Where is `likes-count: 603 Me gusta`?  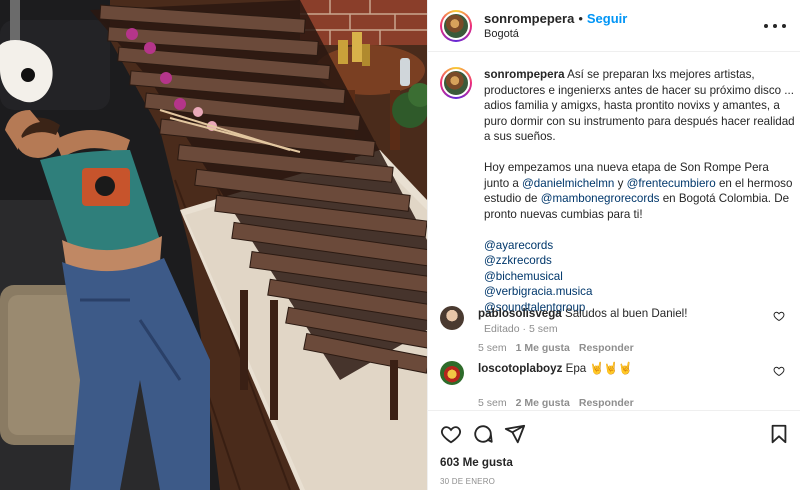
likes-count: 603 Me gusta is located at coordinates (476, 462).